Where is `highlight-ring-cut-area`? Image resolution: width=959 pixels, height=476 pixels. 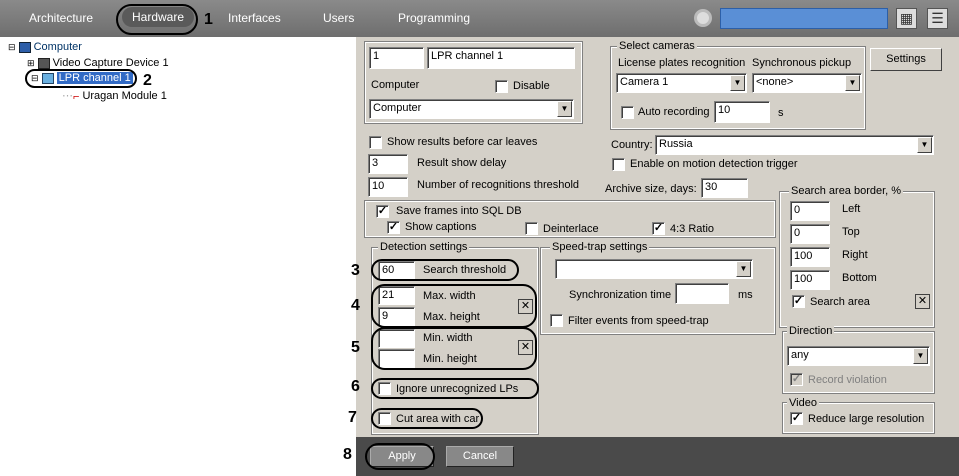
highlight-ring-cut-area is located at coordinates (427, 418).